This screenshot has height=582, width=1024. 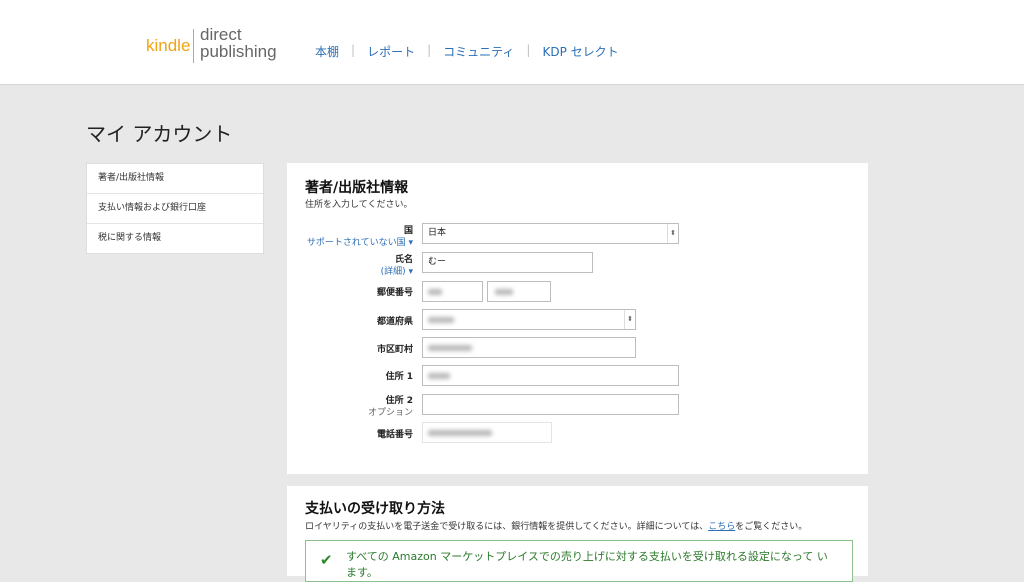 I want to click on payment-subtitle-end: をご覧ください。, so click(x=771, y=527).